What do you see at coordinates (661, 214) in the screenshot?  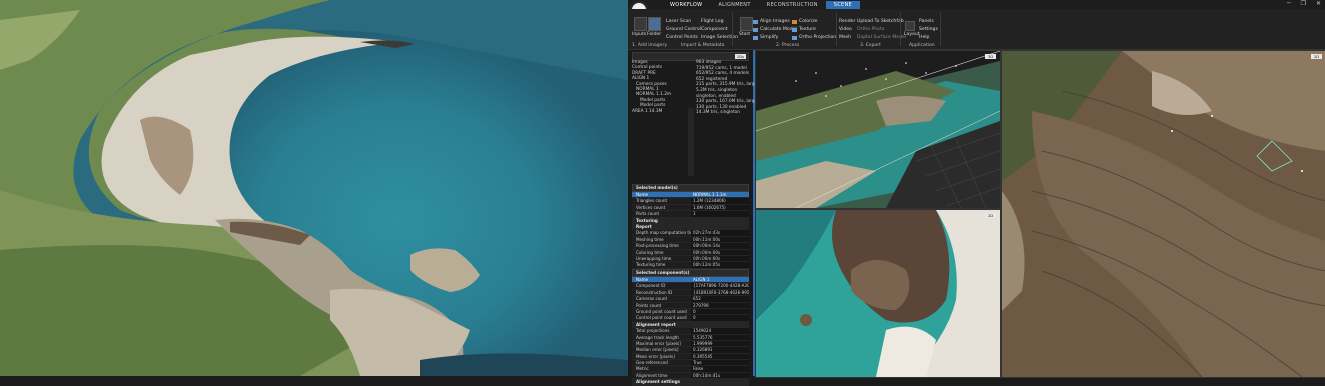 I see `property-key: Parts count` at bounding box center [661, 214].